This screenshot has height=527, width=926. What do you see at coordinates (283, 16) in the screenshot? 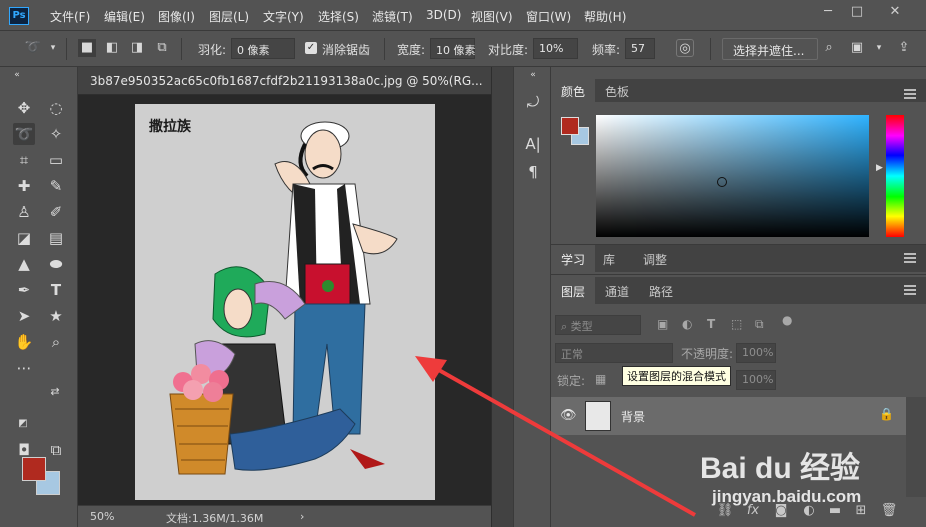
I see `menu-type: 文字(Y)` at bounding box center [283, 16].